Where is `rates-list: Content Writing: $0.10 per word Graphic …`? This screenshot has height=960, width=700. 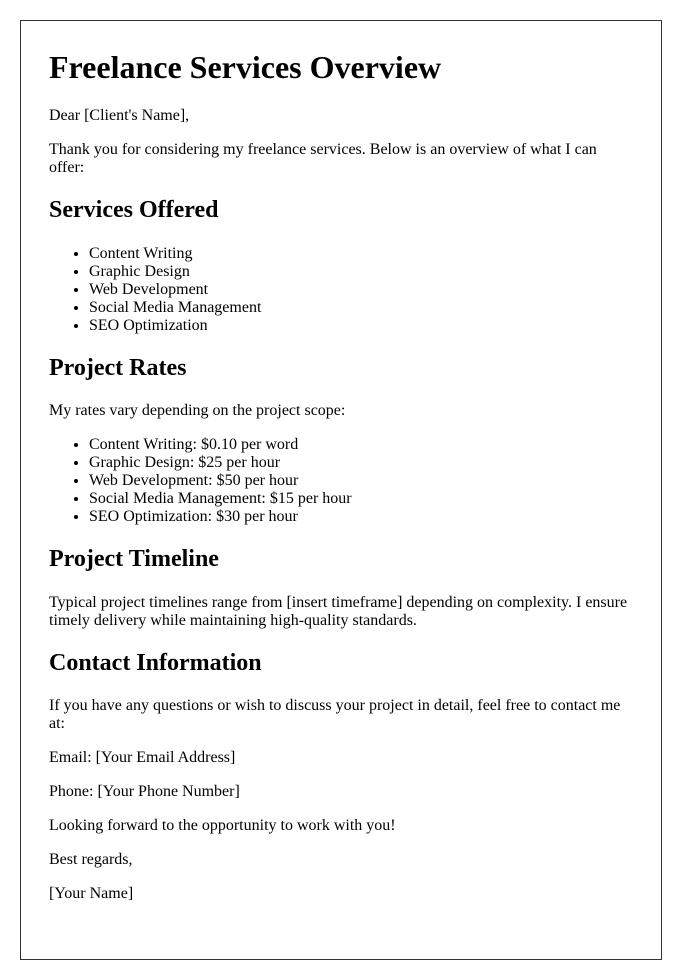 rates-list: Content Writing: $0.10 per word Graphic … is located at coordinates (341, 481).